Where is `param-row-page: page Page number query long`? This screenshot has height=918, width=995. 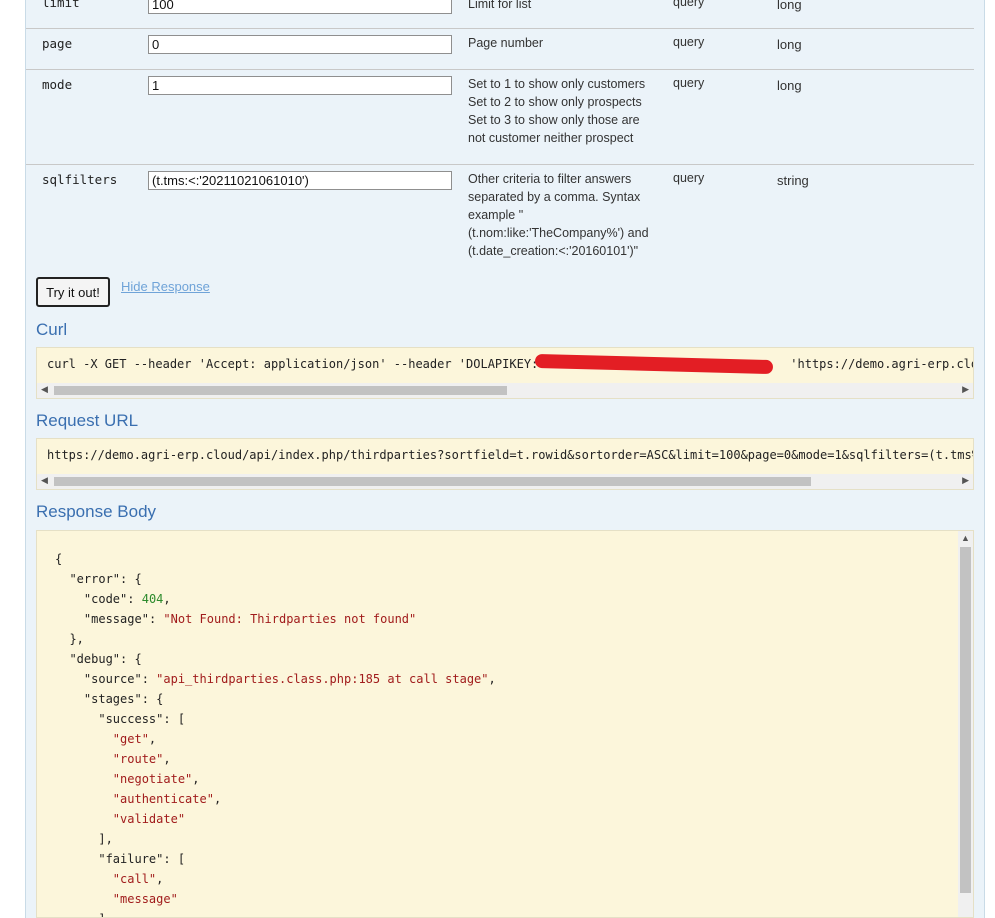
param-row-page: page Page number query long is located at coordinates (500, 49).